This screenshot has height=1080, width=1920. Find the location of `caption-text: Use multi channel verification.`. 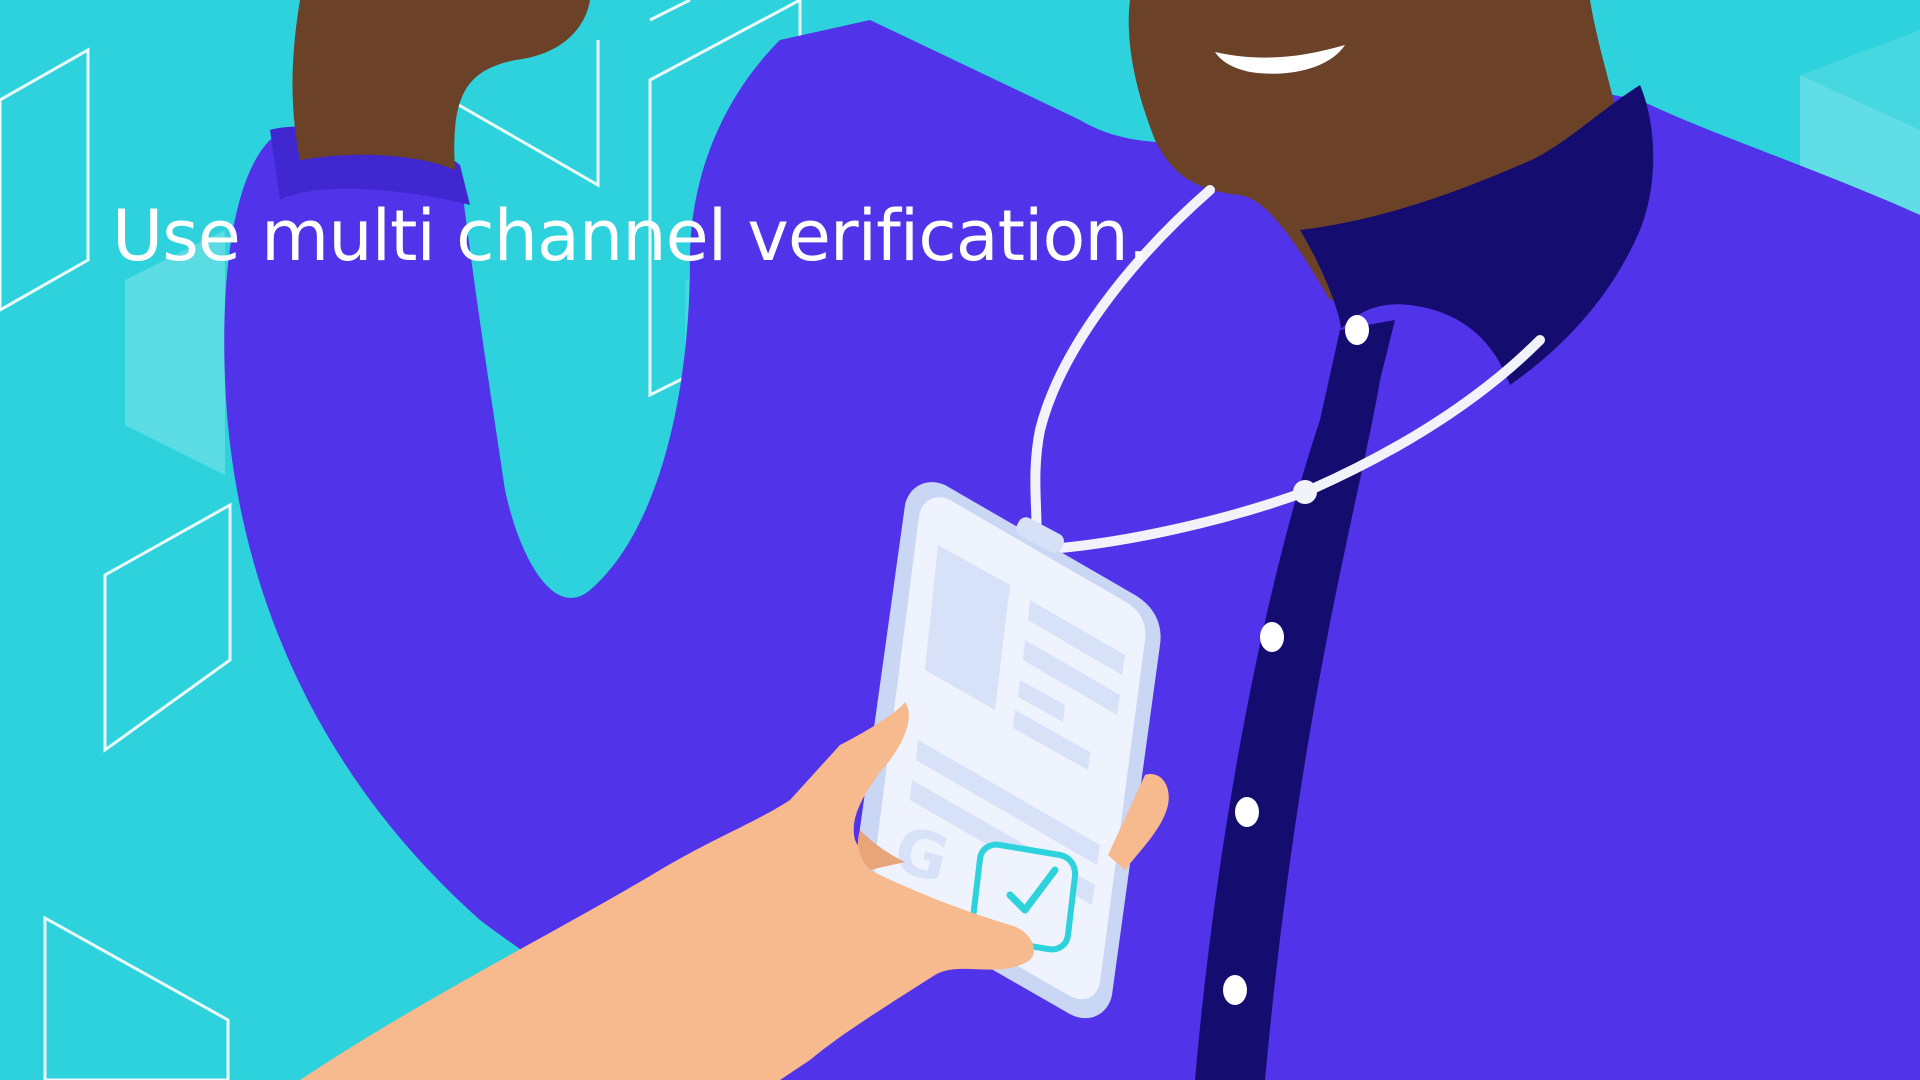

caption-text: Use multi channel verification. is located at coordinates (631, 236).